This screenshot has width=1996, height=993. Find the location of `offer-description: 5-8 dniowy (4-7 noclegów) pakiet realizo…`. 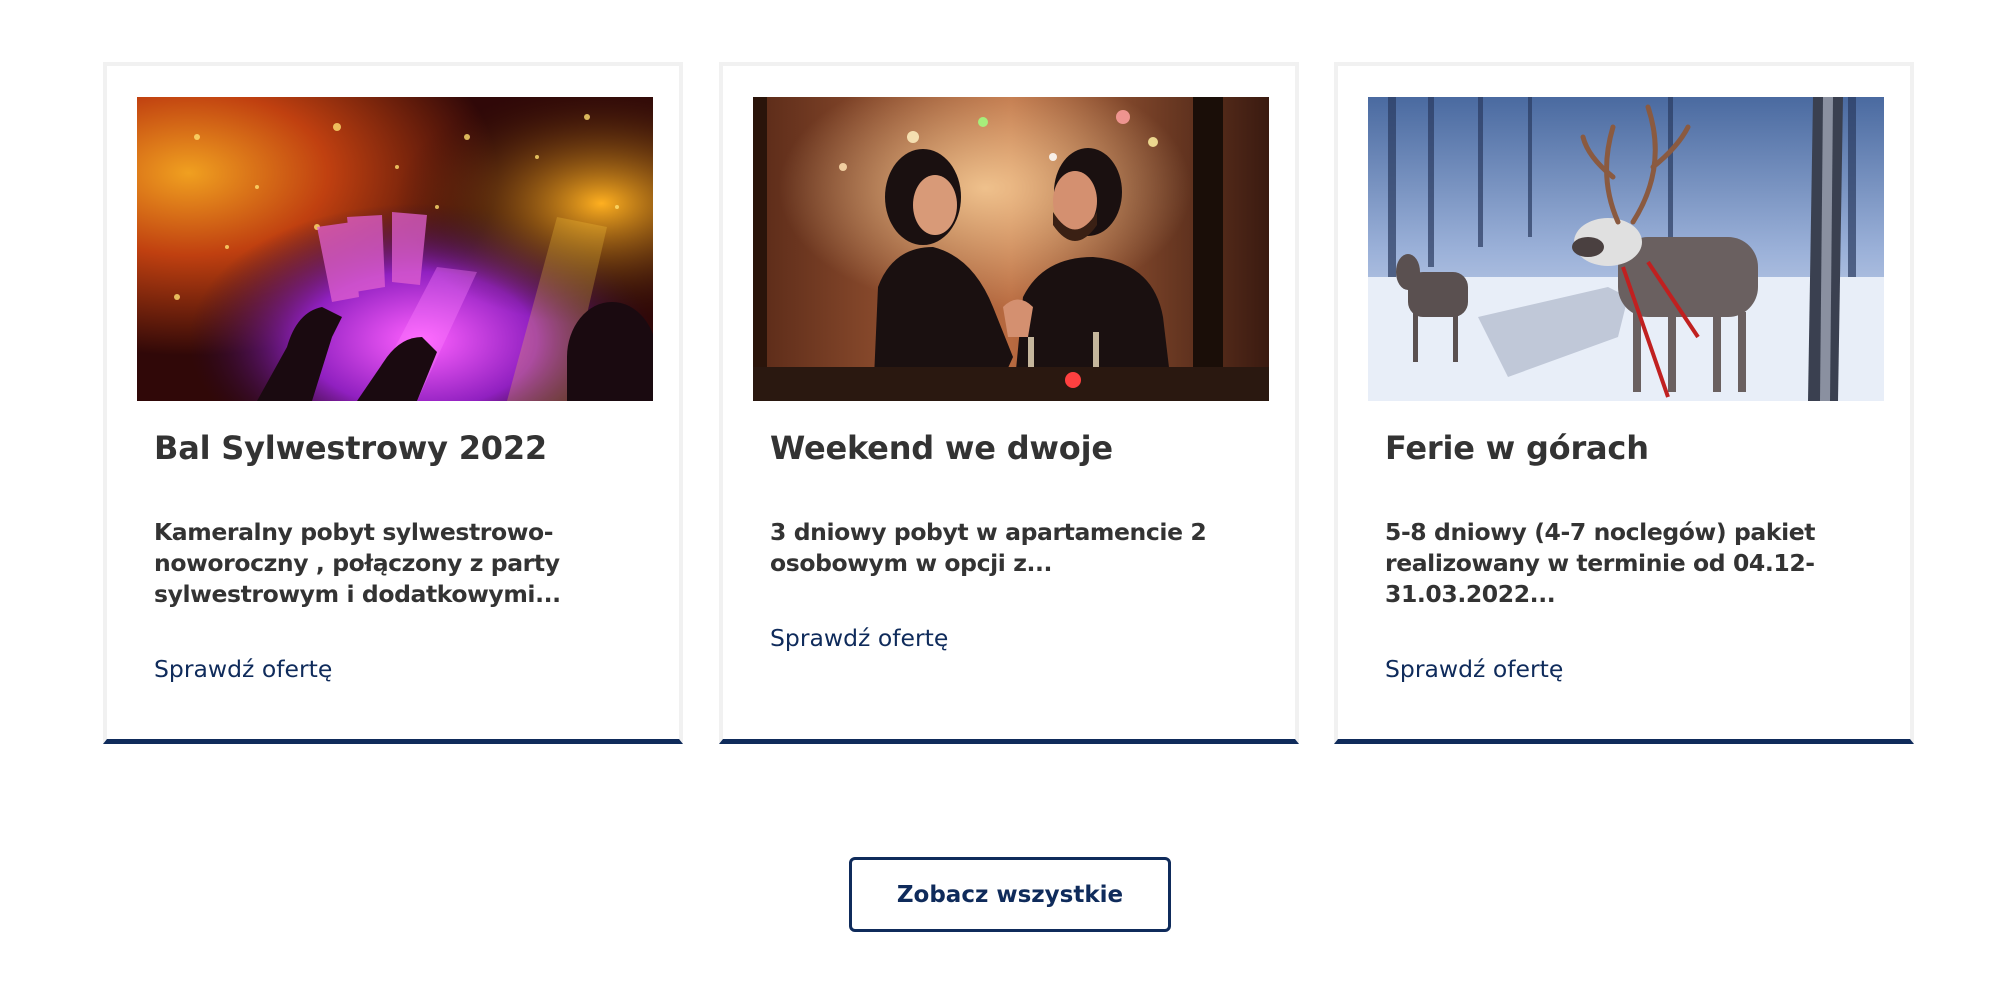

offer-description: 5-8 dniowy (4-7 noclegów) pakiet realizo… is located at coordinates (1600, 563).